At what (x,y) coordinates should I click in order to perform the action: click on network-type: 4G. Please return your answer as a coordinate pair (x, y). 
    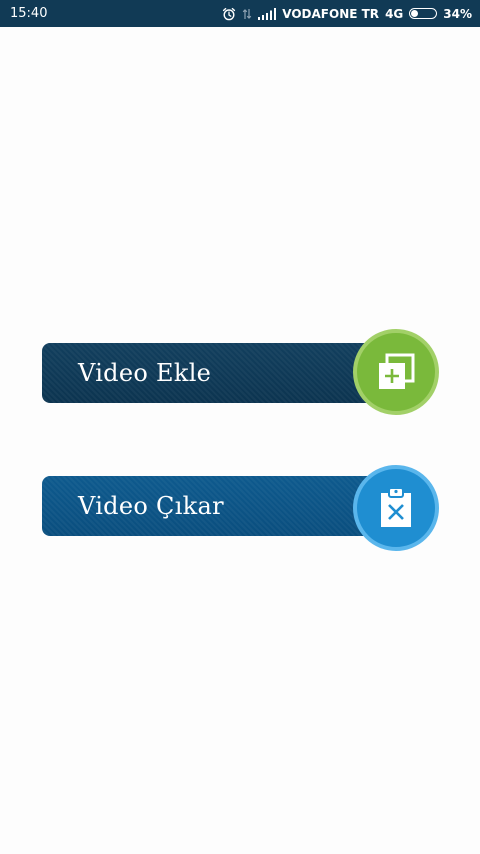
    Looking at the image, I should click on (394, 13).